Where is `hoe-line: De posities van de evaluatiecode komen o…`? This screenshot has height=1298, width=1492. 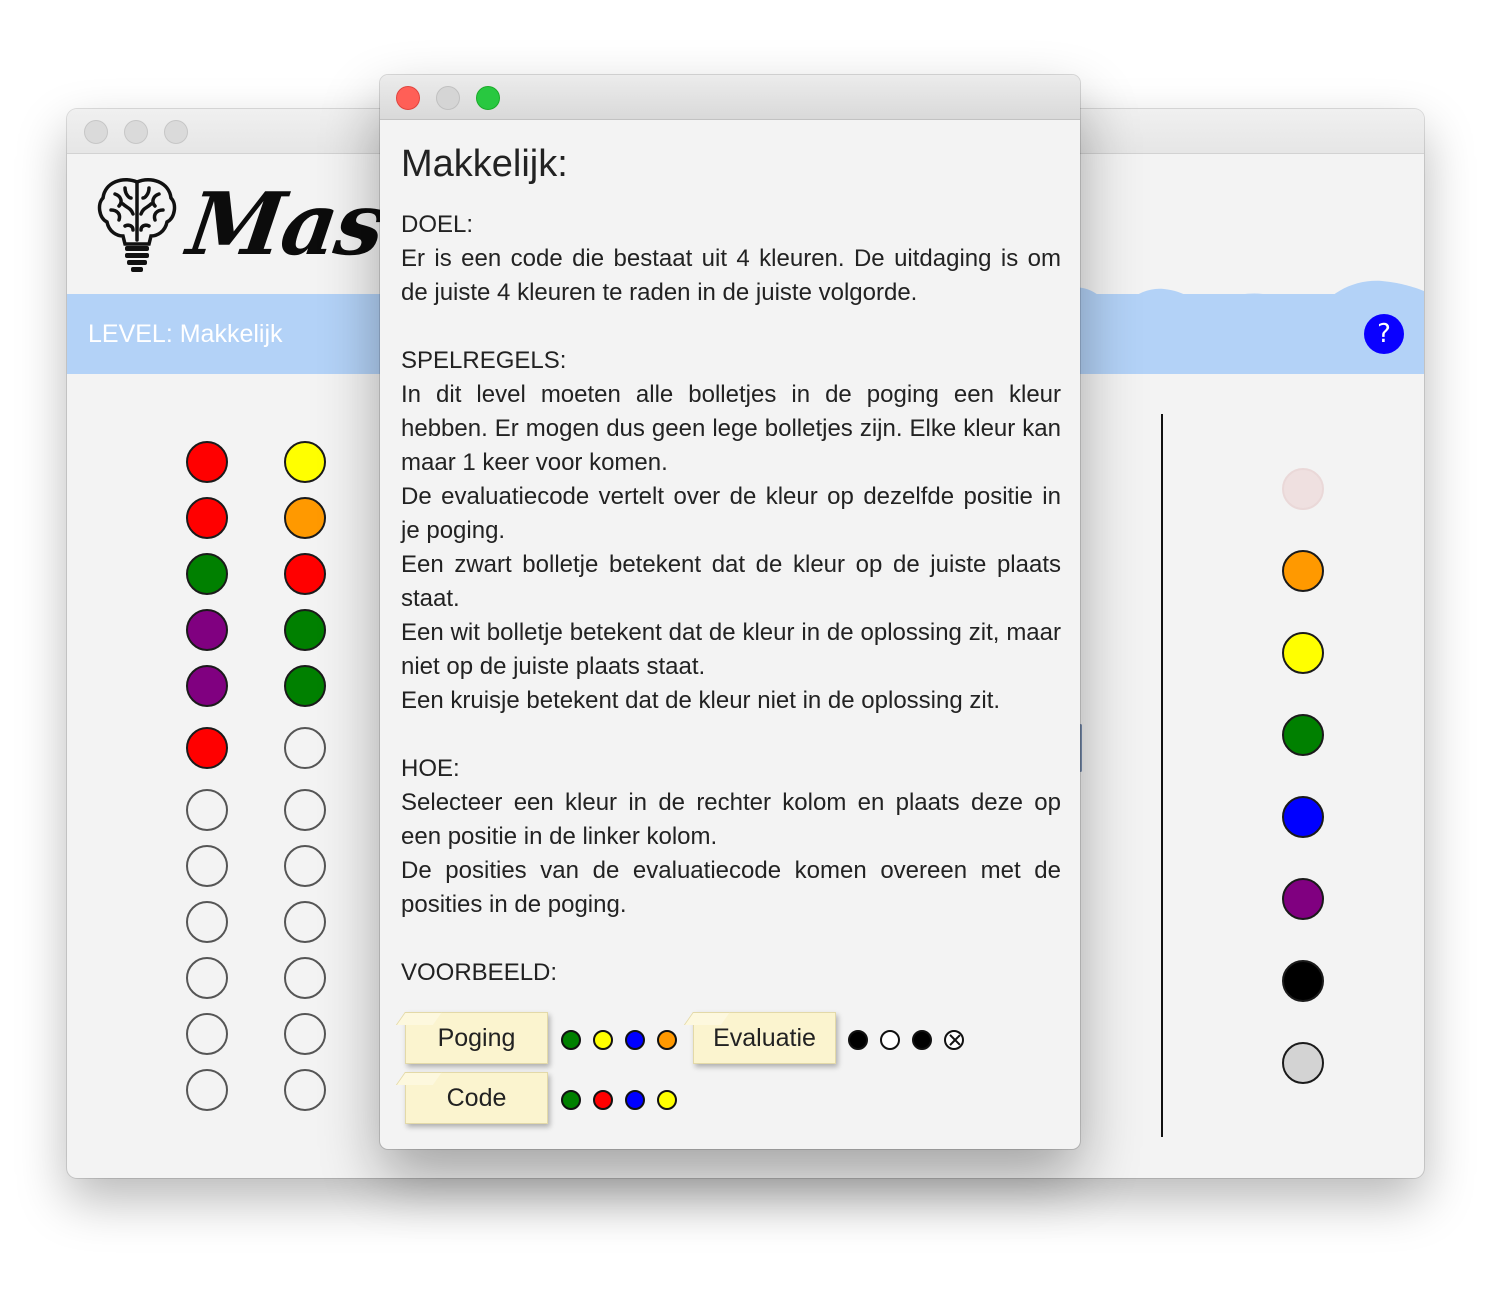 hoe-line: De posities van de evaluatiecode komen o… is located at coordinates (731, 887).